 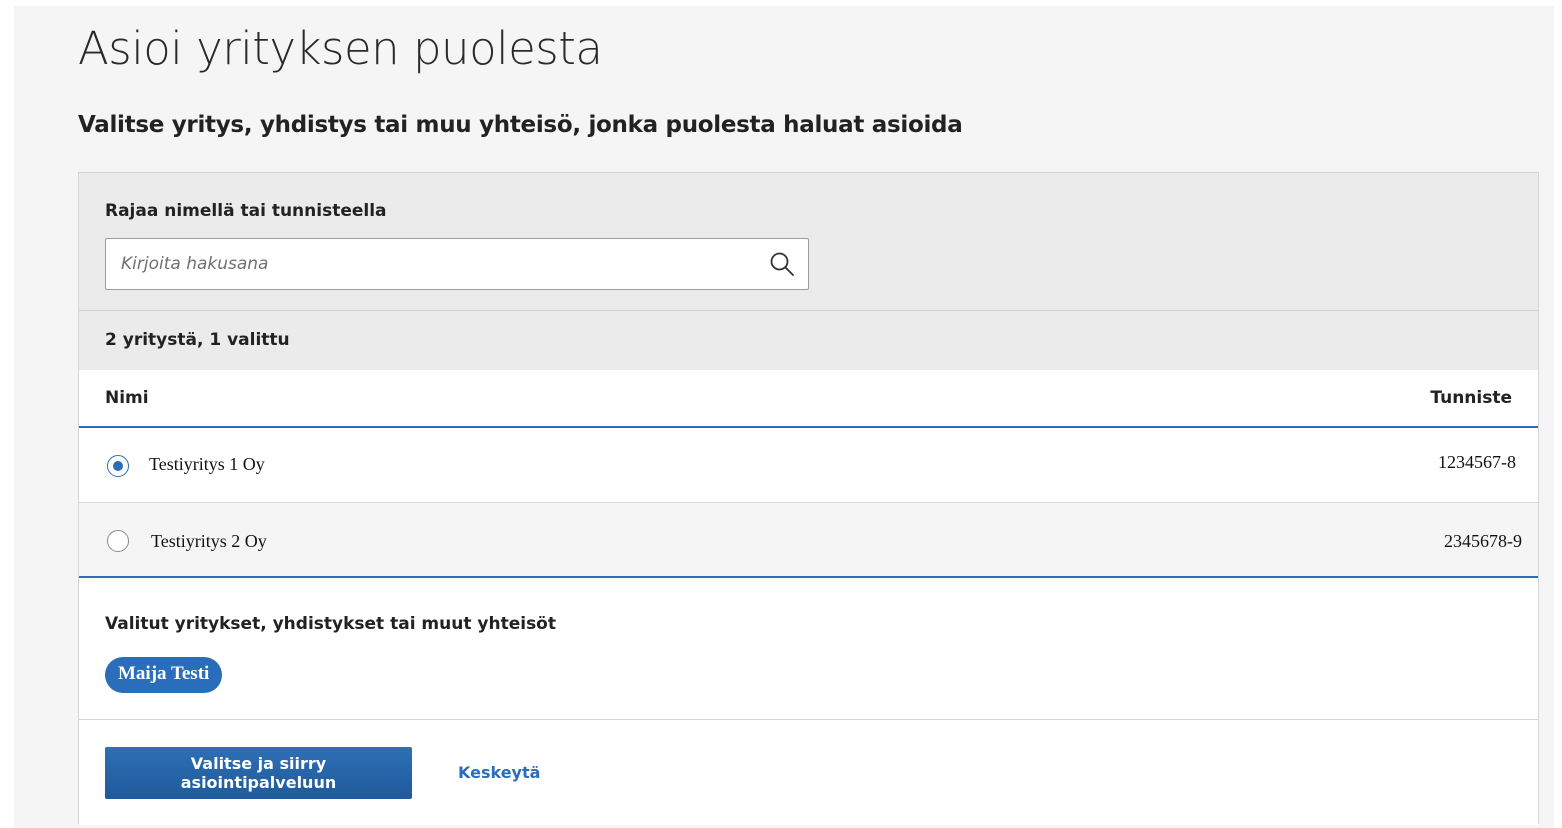 I want to click on company-id: 2345678-9, so click(x=1483, y=541).